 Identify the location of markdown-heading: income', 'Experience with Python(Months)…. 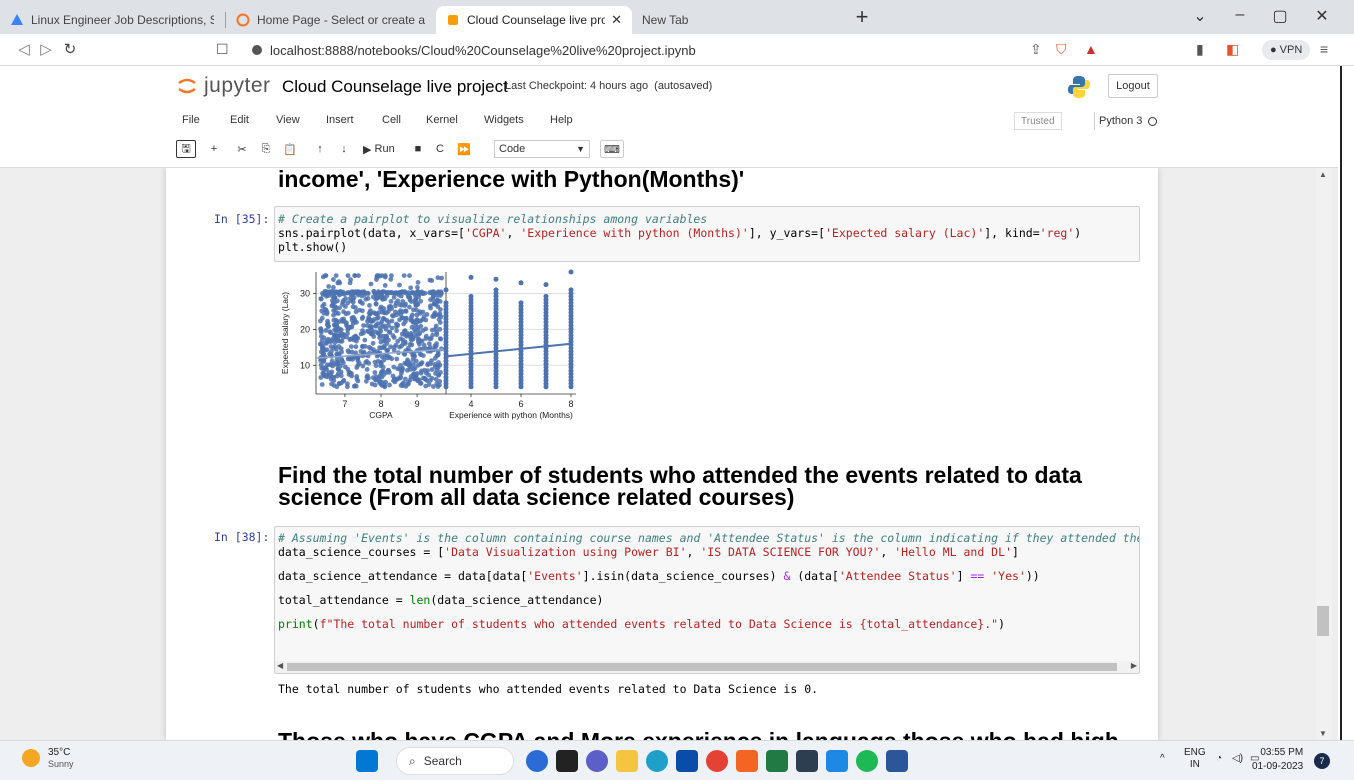
(511, 180).